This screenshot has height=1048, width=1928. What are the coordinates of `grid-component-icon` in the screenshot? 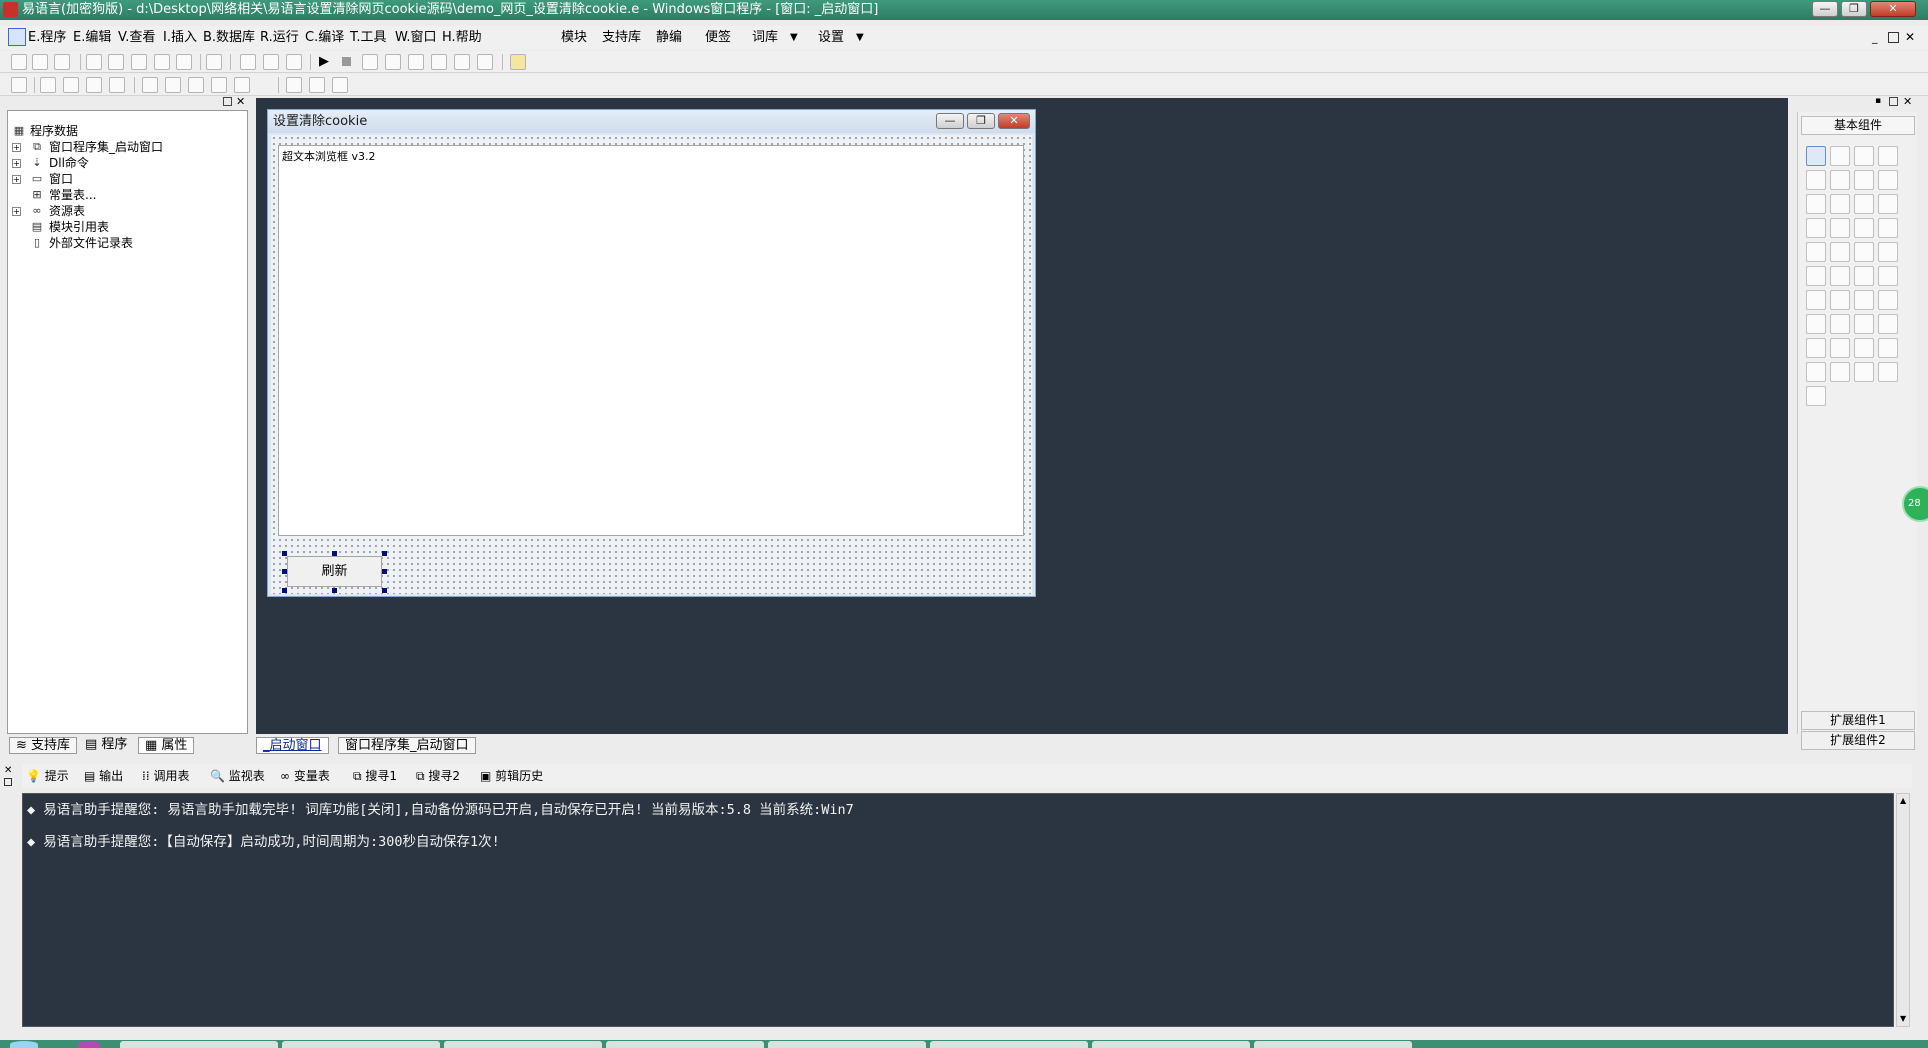 It's located at (1816, 300).